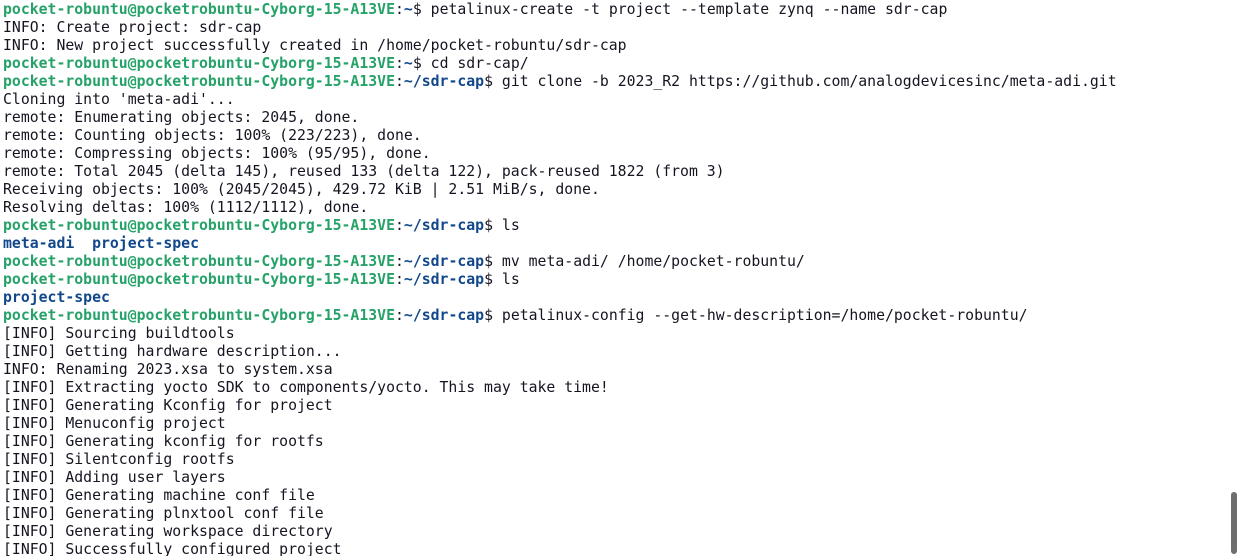  What do you see at coordinates (172, 548) in the screenshot?
I see `output-text: [INFO] Successfully configured project` at bounding box center [172, 548].